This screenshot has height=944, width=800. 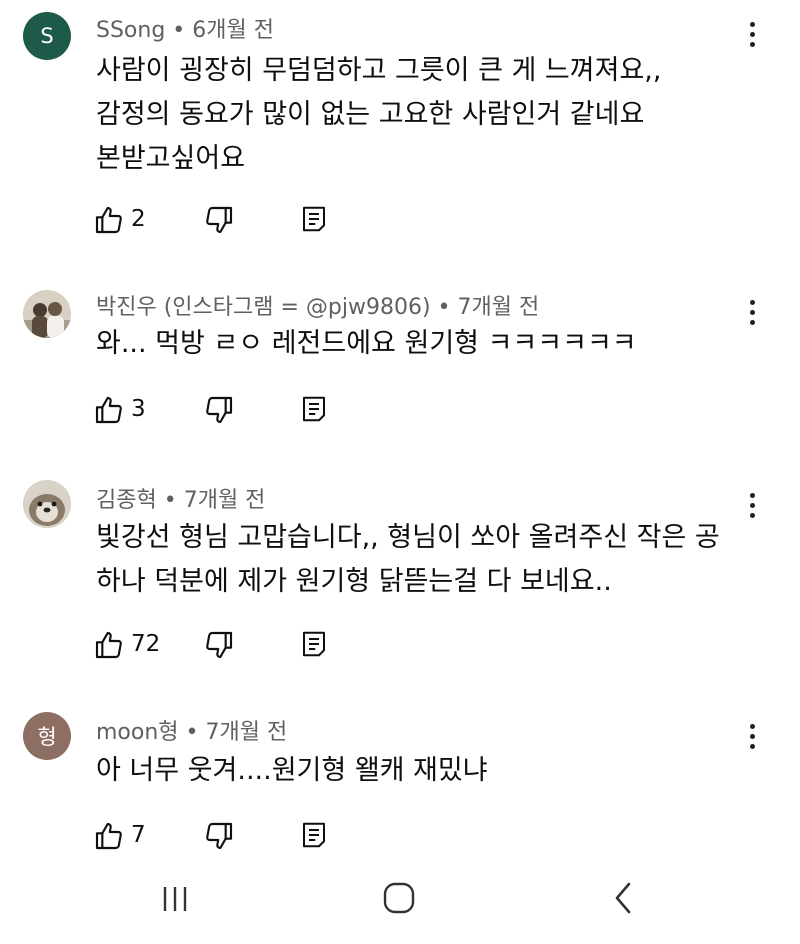 I want to click on comment-meta: 박진우 (인스타그램 = @pjw9806) • 7개월 전, so click(x=318, y=307).